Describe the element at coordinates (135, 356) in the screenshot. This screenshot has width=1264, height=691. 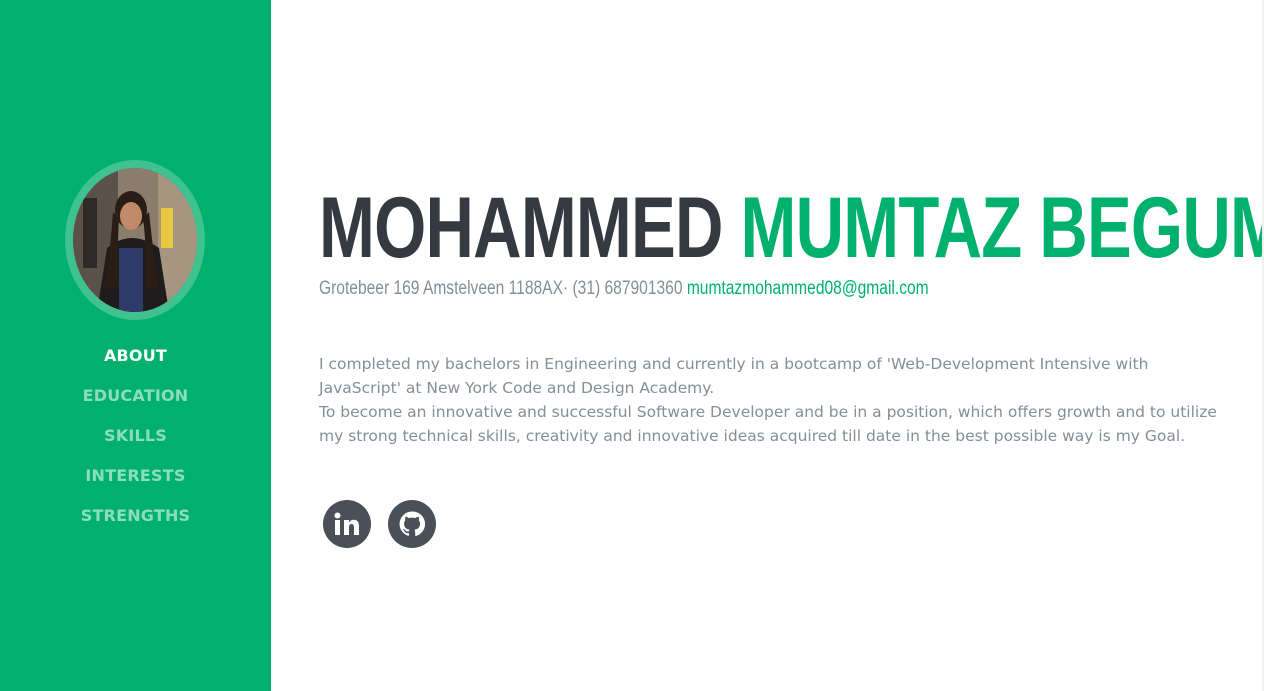
I see `nav-item-about: ABOUT` at that location.